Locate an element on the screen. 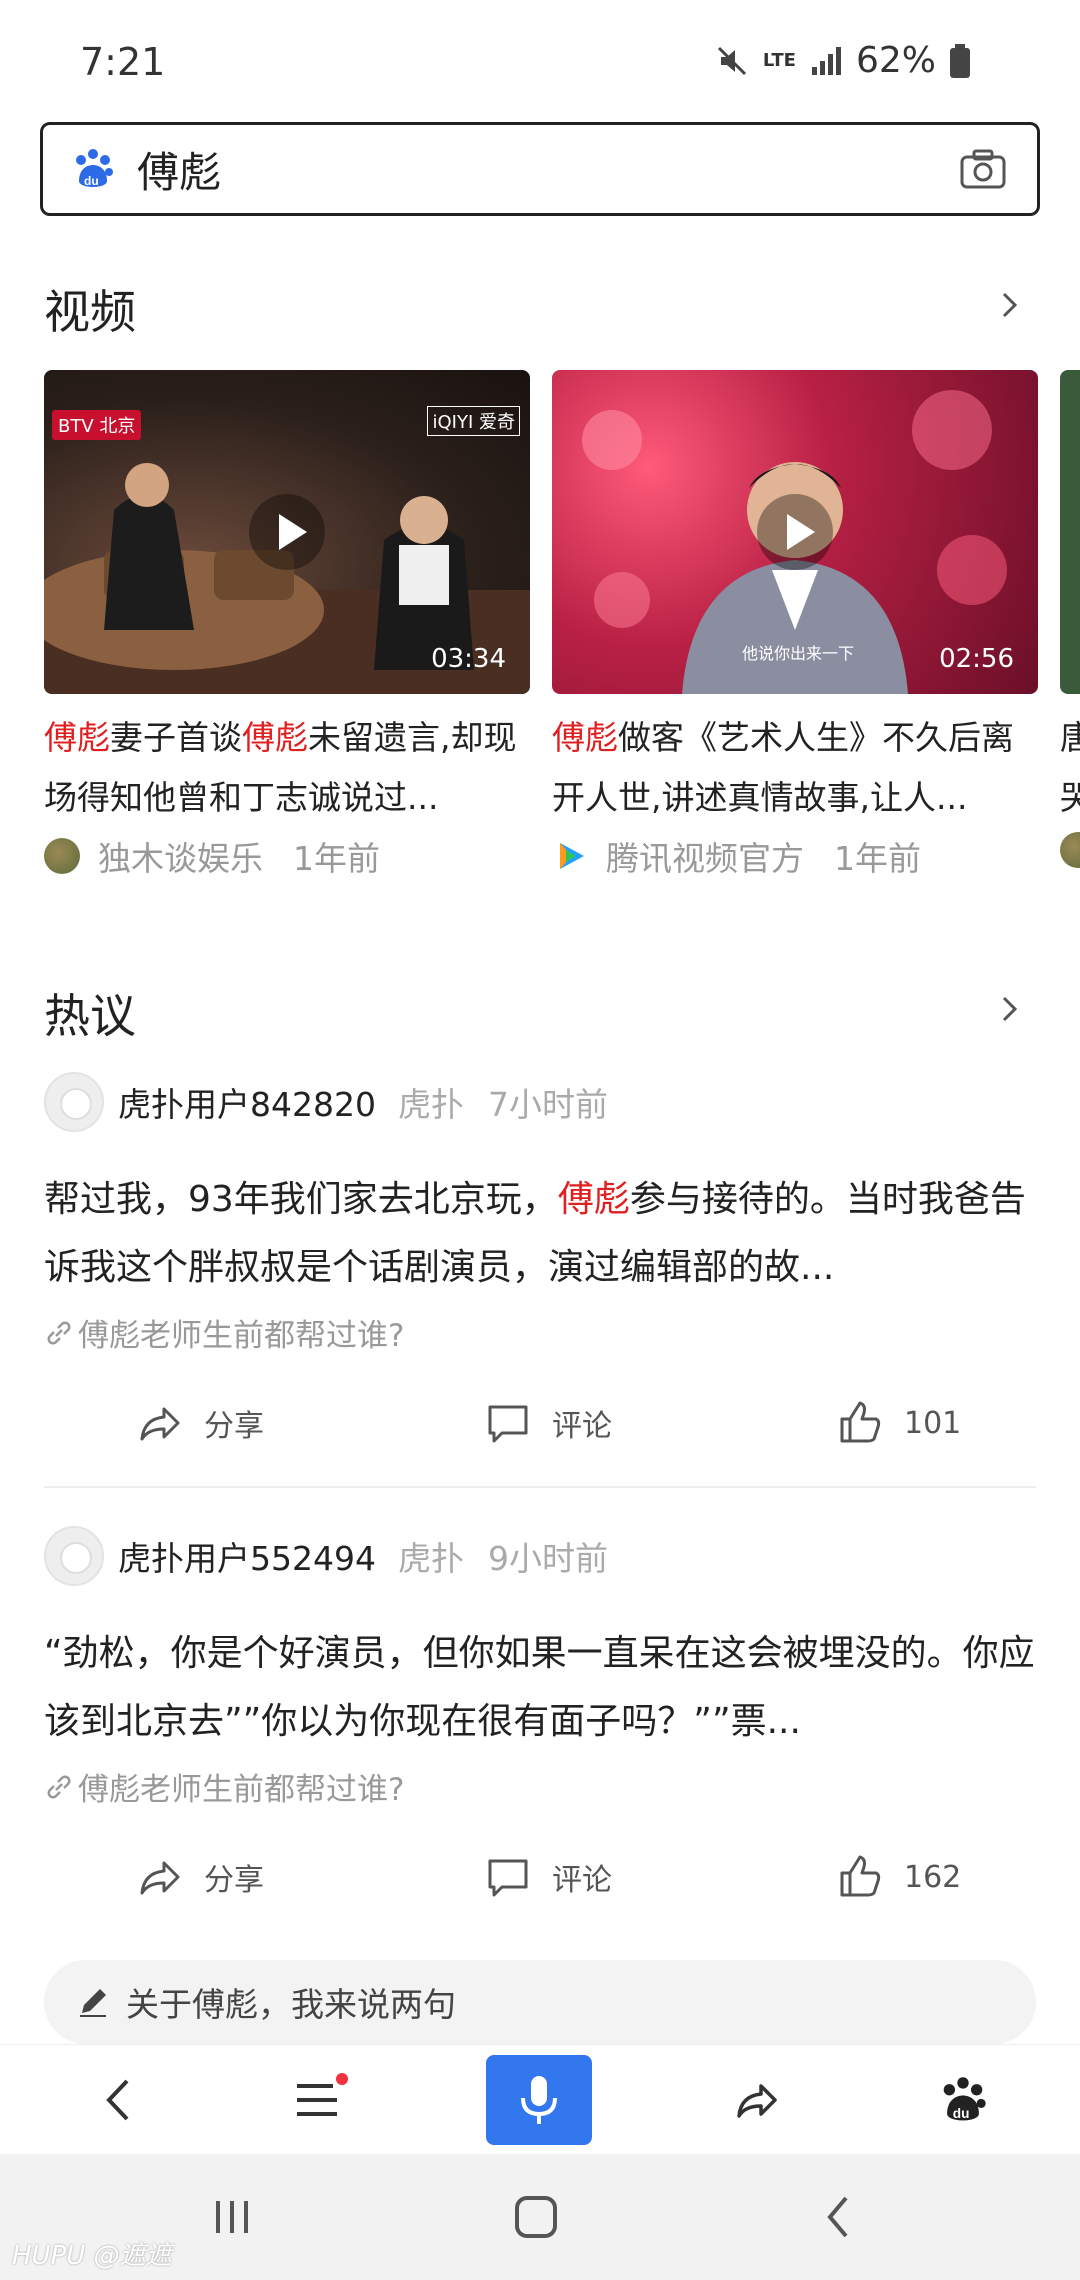  back-button is located at coordinates (119, 2100).